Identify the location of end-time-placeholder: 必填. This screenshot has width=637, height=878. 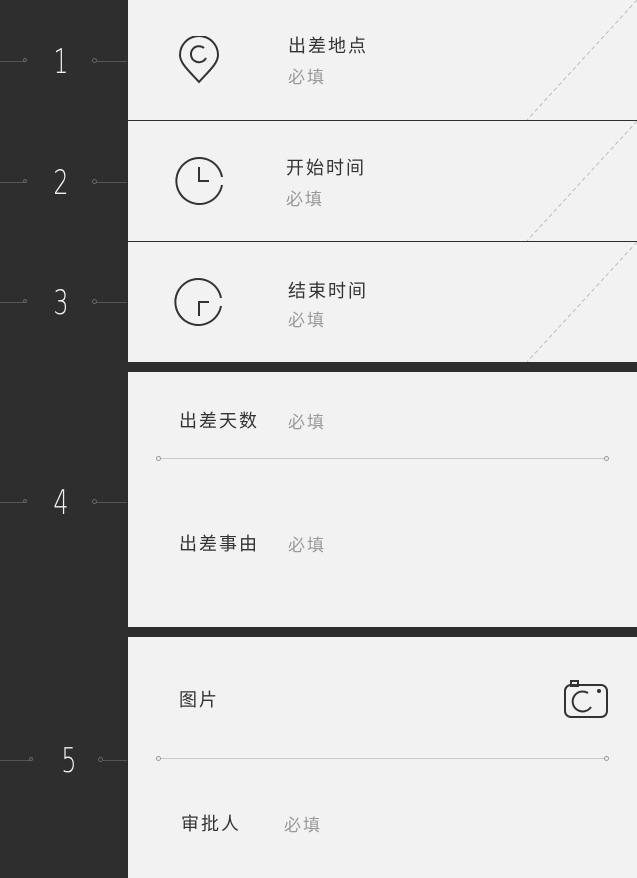
(307, 321).